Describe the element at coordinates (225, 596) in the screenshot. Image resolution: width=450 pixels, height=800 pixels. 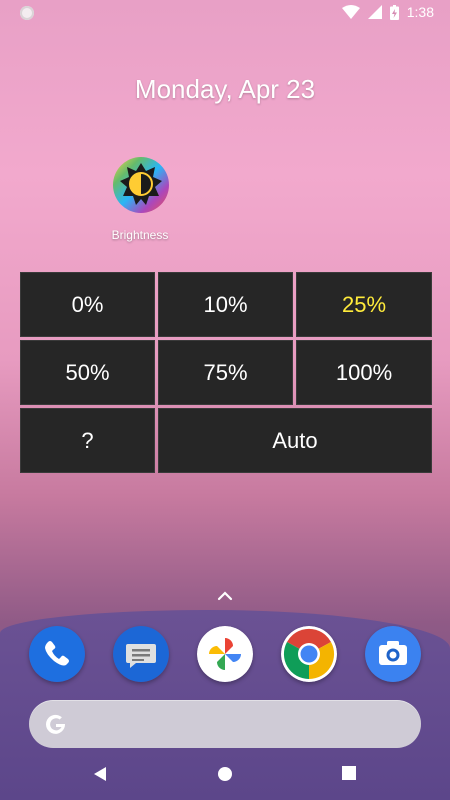
I see `app-drawer-chevron-up-icon` at that location.